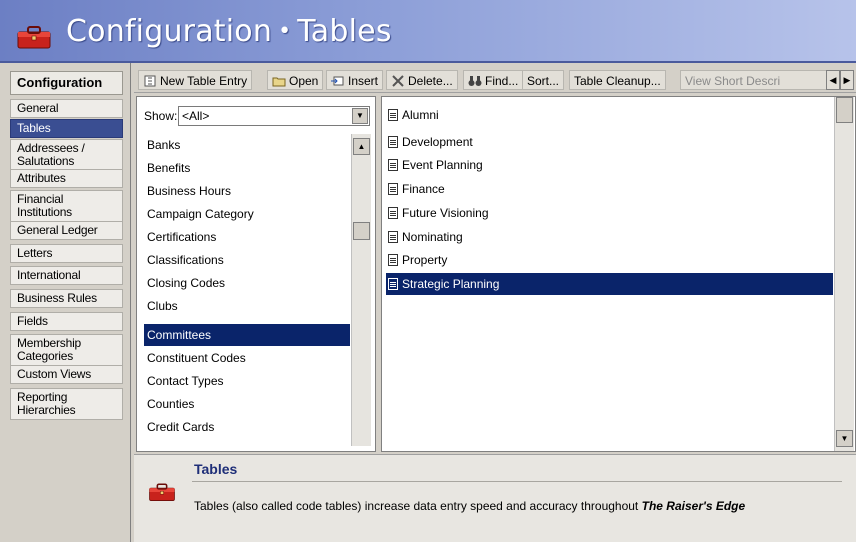 The image size is (856, 542). I want to click on delete-icon, so click(398, 81).